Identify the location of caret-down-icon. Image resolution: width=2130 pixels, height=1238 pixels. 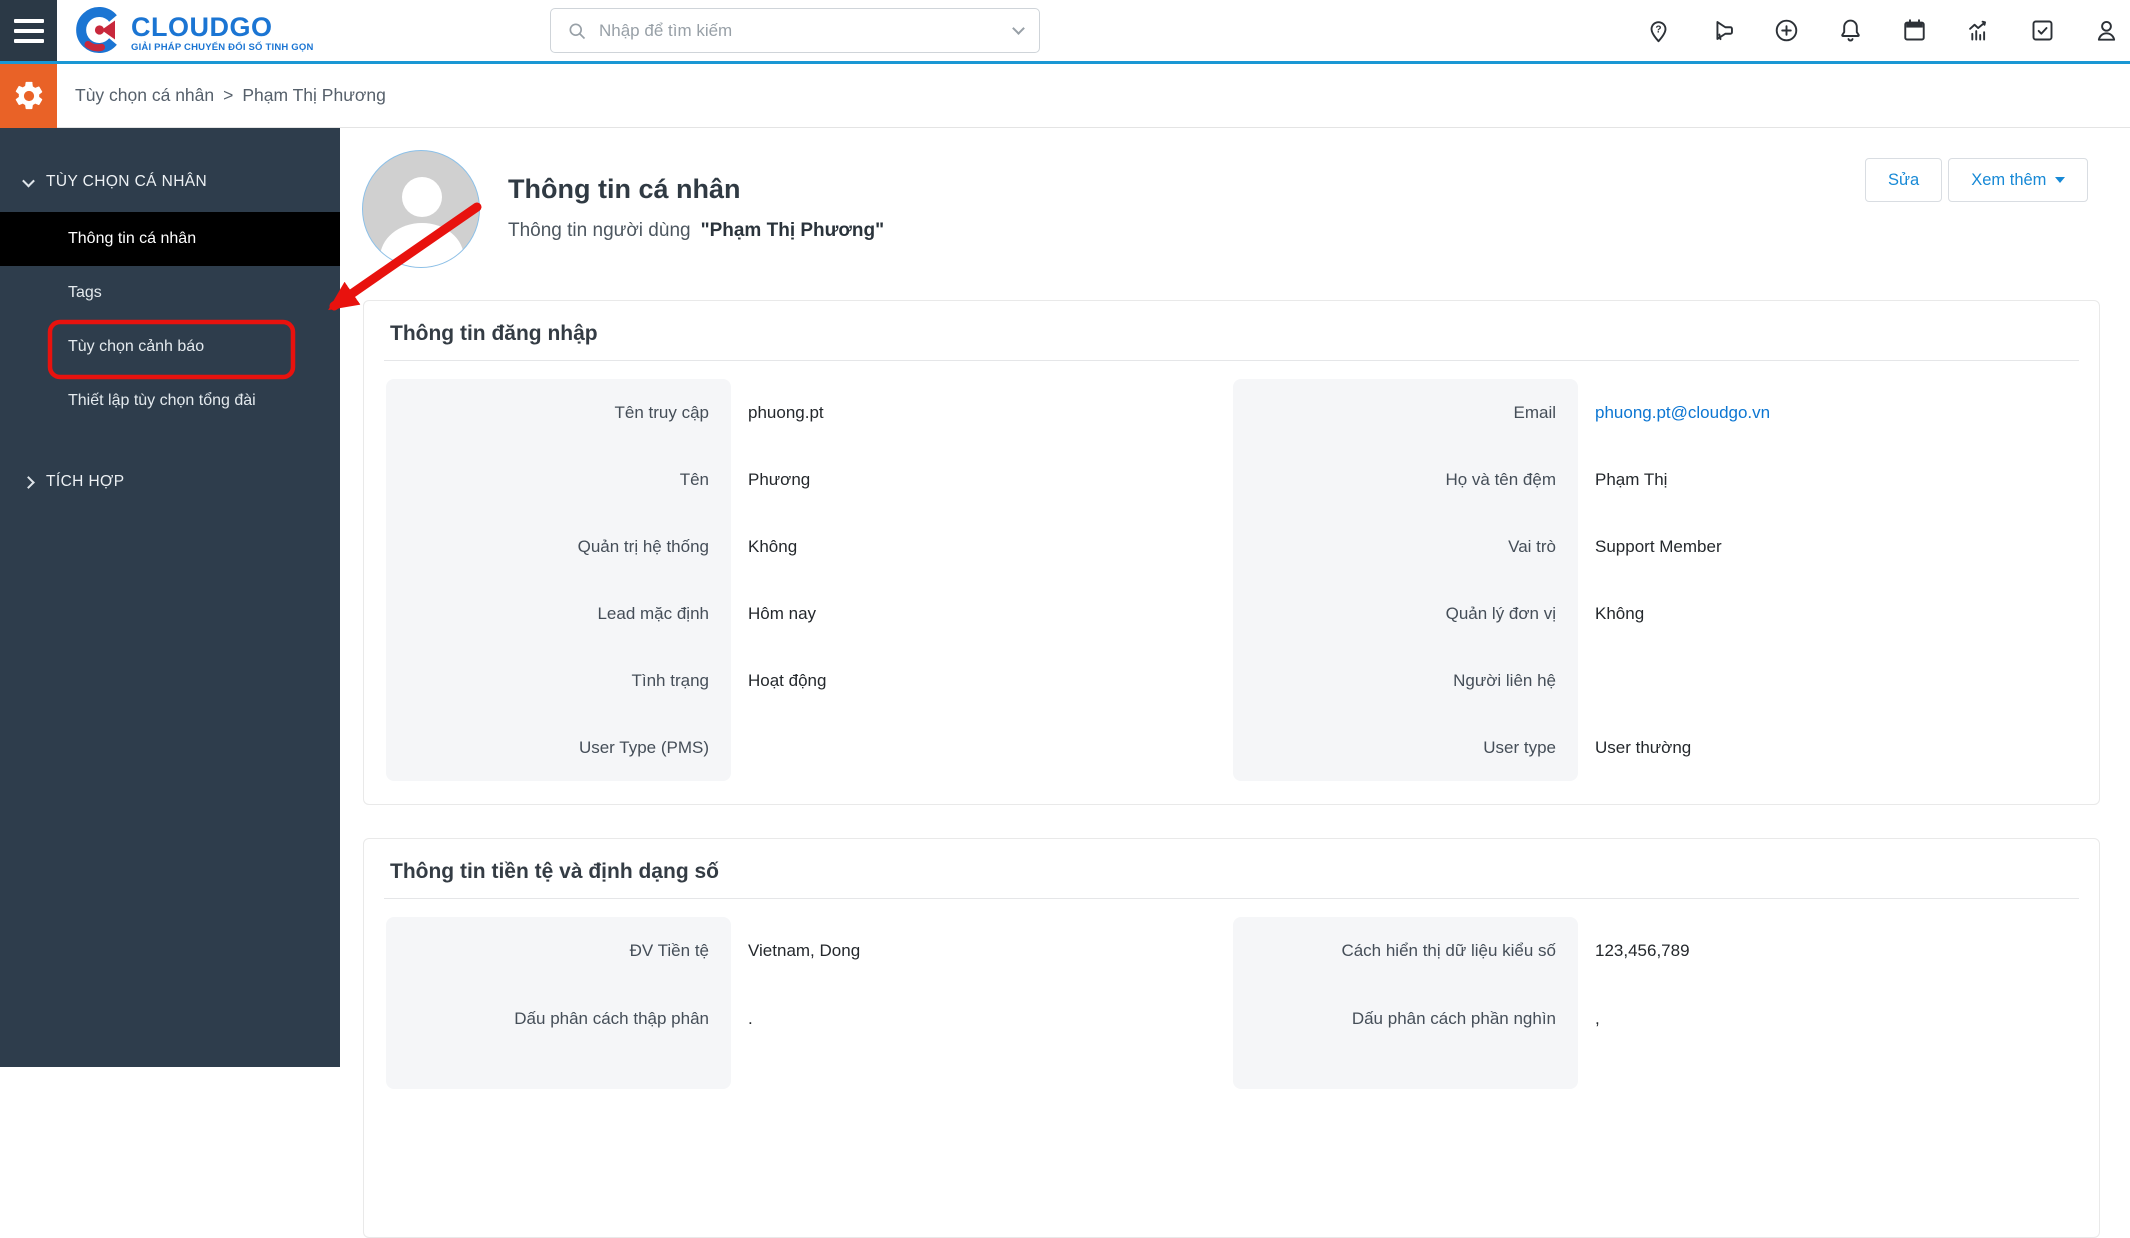
(2060, 180).